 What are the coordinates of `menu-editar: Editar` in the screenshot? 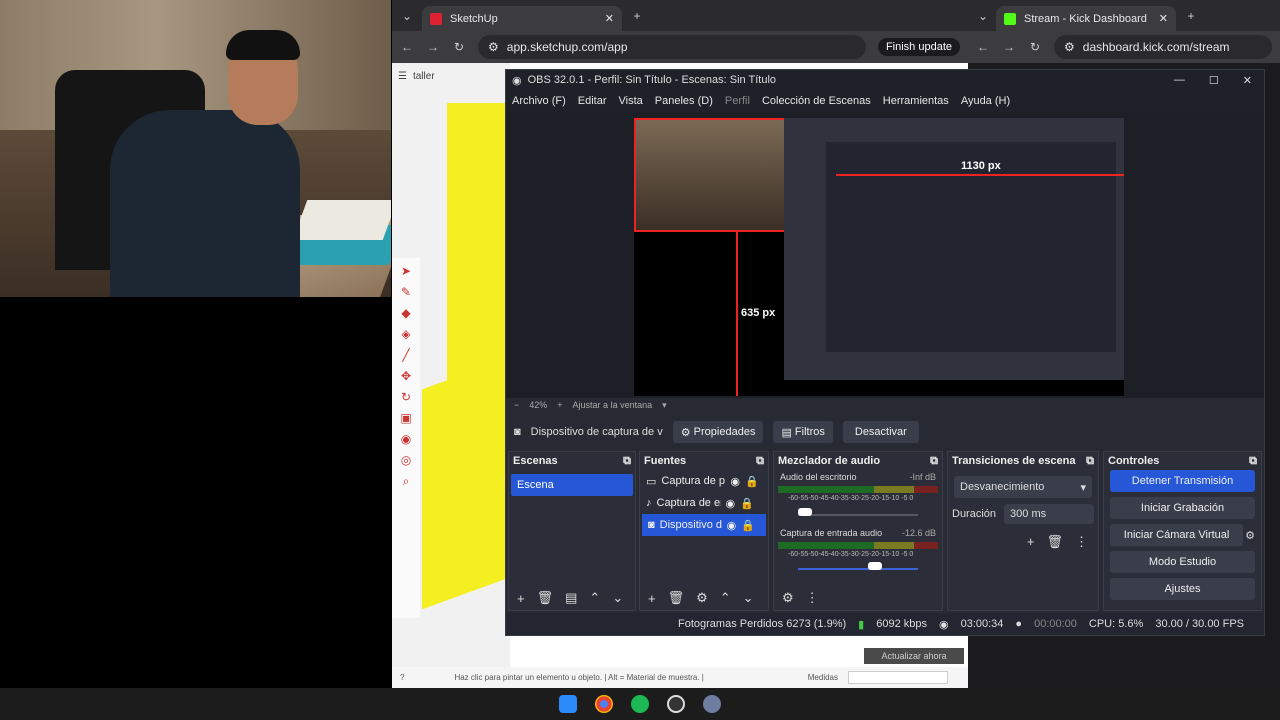 It's located at (592, 101).